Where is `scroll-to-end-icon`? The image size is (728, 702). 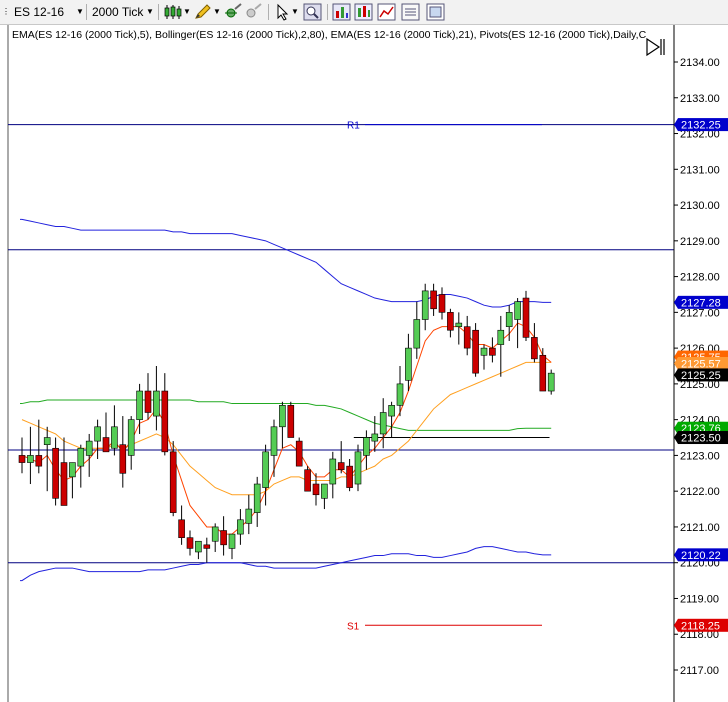
scroll-to-end-icon is located at coordinates (656, 49).